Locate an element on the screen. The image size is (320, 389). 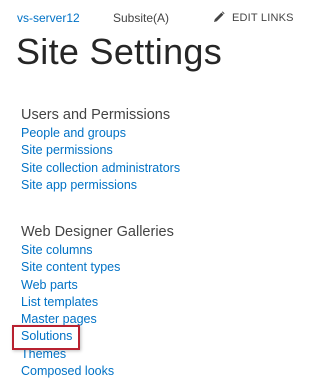
link-themes: Themes is located at coordinates (97, 354).